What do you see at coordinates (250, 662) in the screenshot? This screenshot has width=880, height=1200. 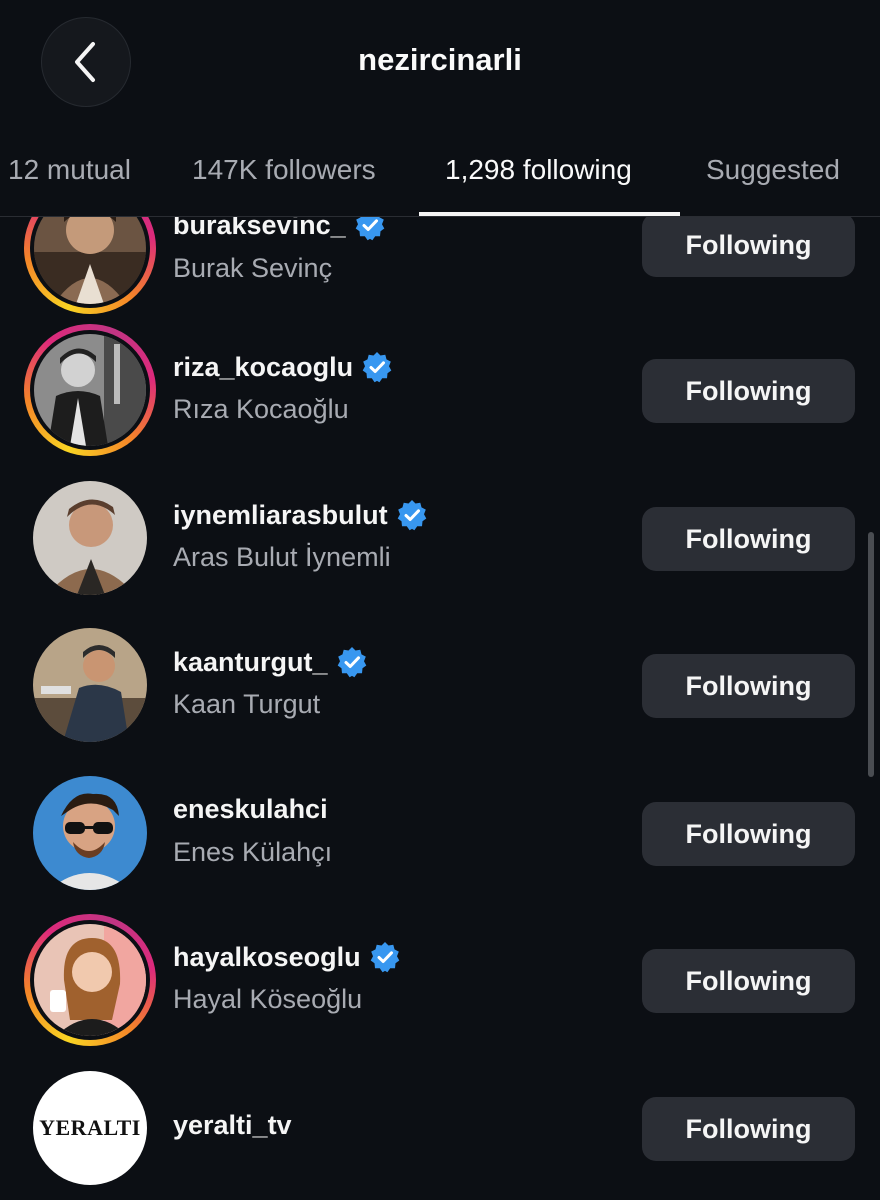 I see `username: kaanturgut_` at bounding box center [250, 662].